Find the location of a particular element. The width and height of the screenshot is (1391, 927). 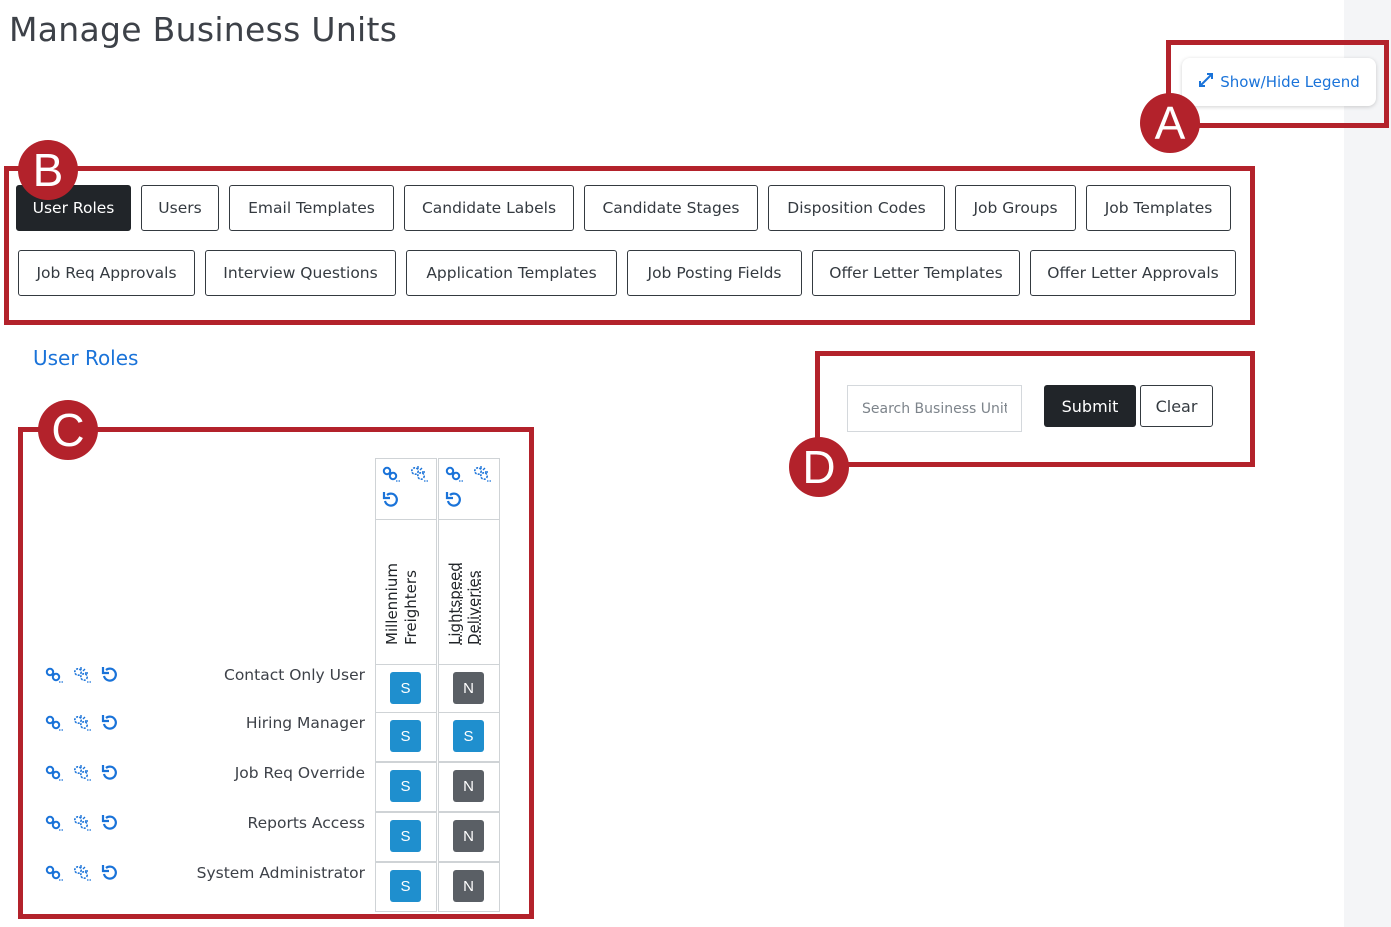

clear-button: Clear is located at coordinates (1176, 406).